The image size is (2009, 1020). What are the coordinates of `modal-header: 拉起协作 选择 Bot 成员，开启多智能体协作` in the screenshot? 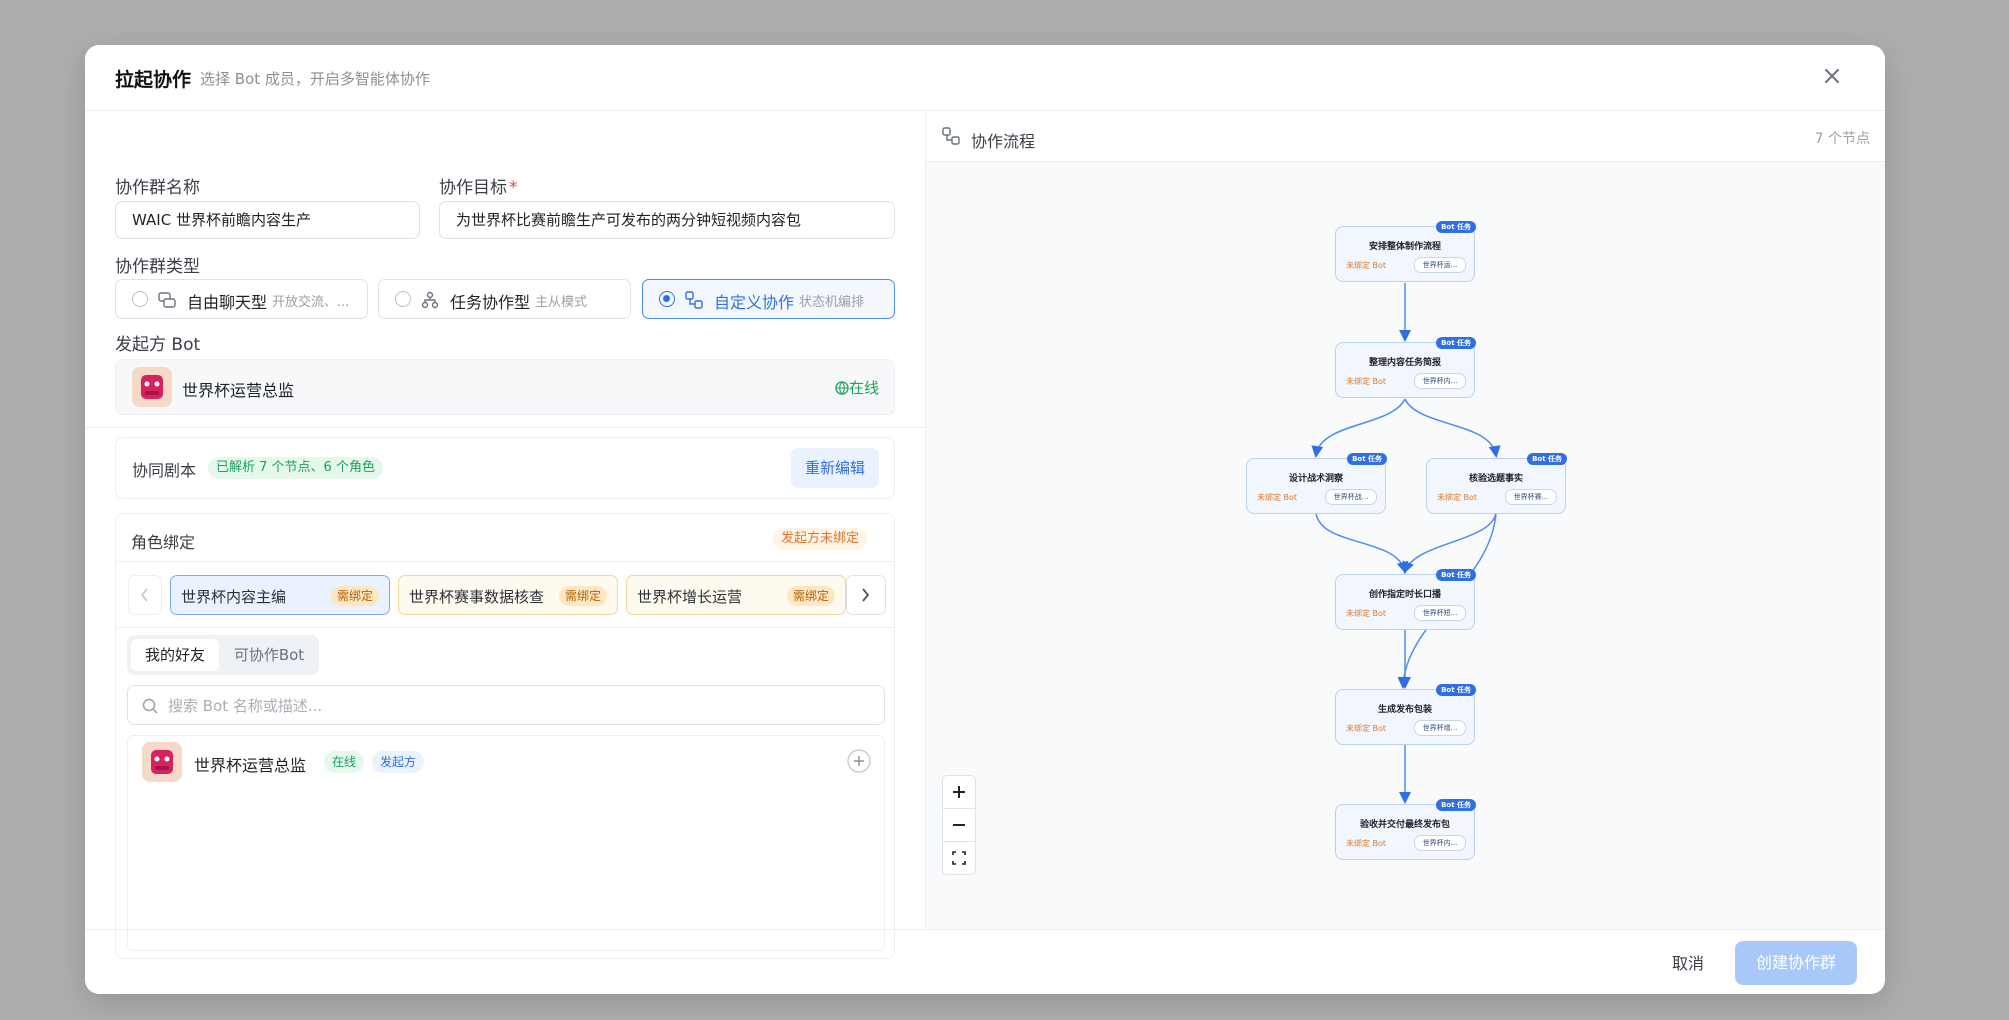 It's located at (985, 78).